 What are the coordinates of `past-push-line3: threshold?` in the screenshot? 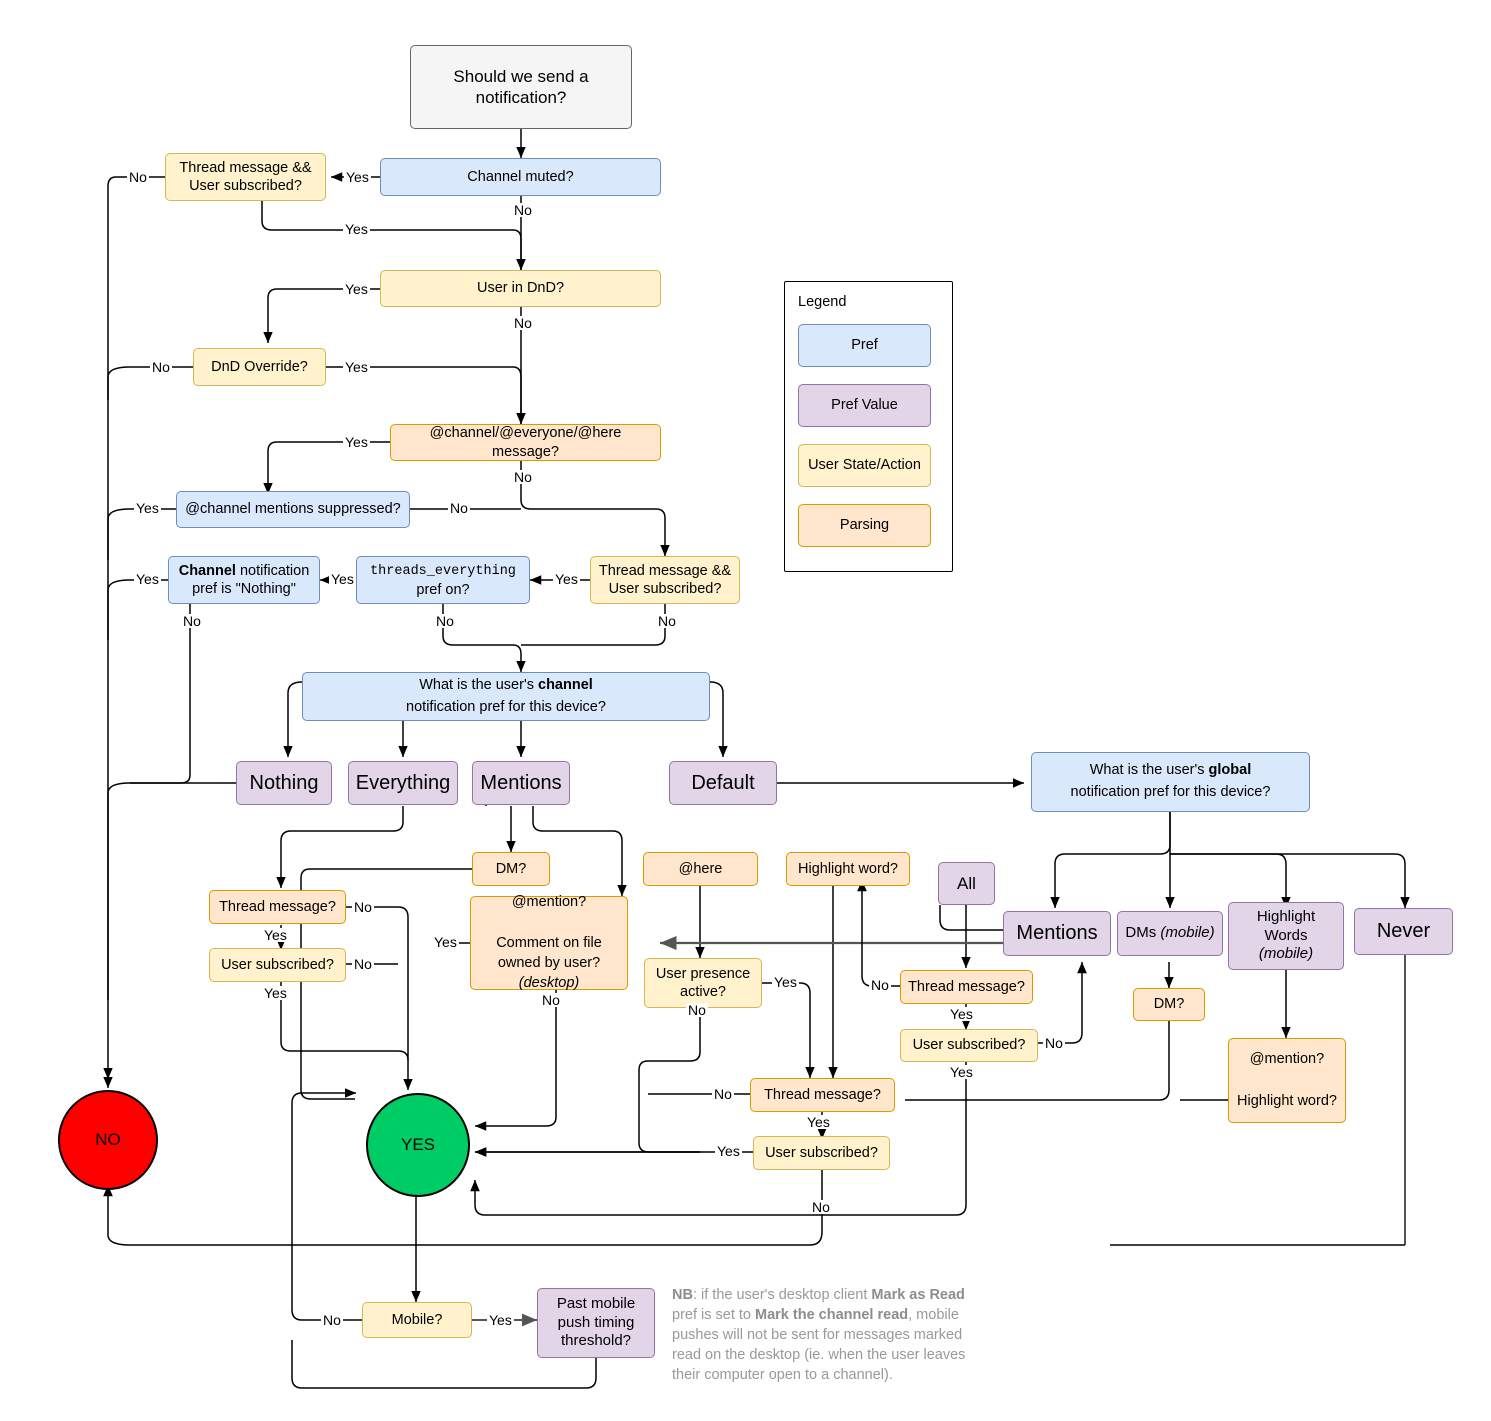 It's located at (596, 1341).